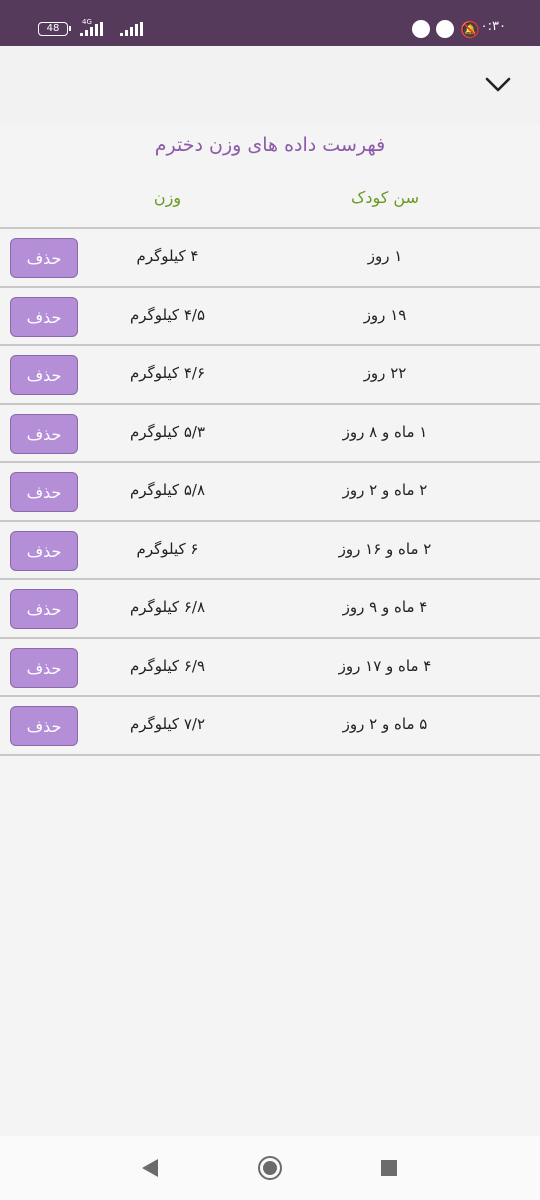 This screenshot has width=540, height=1200. I want to click on table-row: حذف ۴/۶ کیلوگرم ۲۲ روز, so click(270, 375).